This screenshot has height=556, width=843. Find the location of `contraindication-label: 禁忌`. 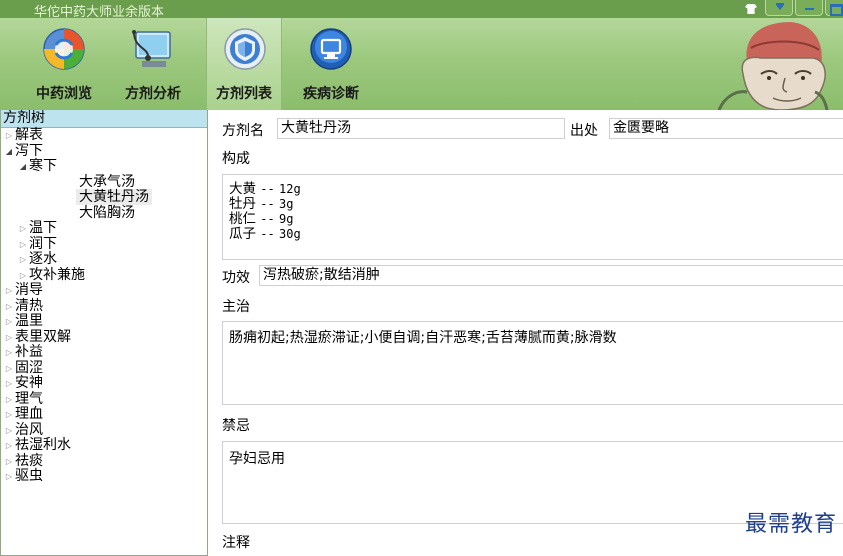

contraindication-label: 禁忌 is located at coordinates (236, 426).